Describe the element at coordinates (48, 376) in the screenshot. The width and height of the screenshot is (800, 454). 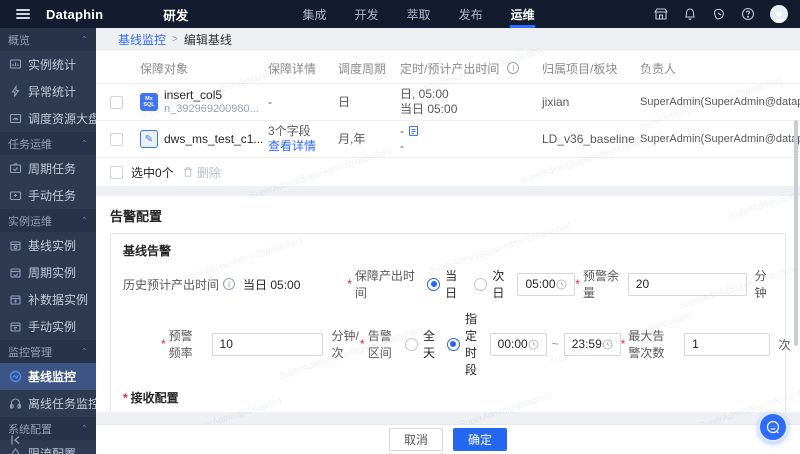
I see `sidebar-item-baseline-monitor: 基线监控` at that location.